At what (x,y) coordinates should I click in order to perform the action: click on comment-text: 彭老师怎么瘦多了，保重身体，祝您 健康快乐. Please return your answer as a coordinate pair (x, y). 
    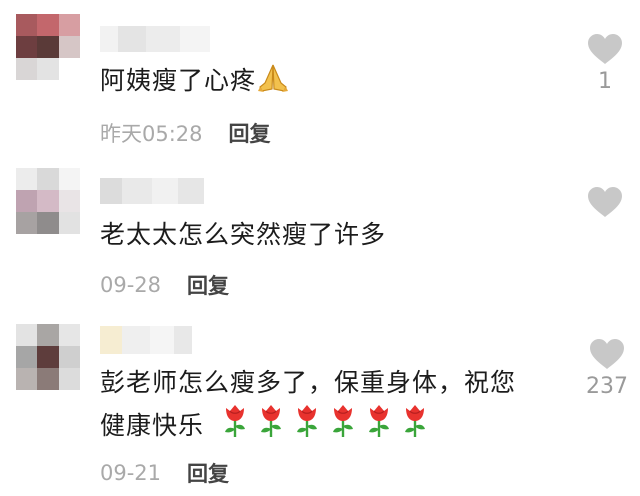
    Looking at the image, I should click on (308, 406).